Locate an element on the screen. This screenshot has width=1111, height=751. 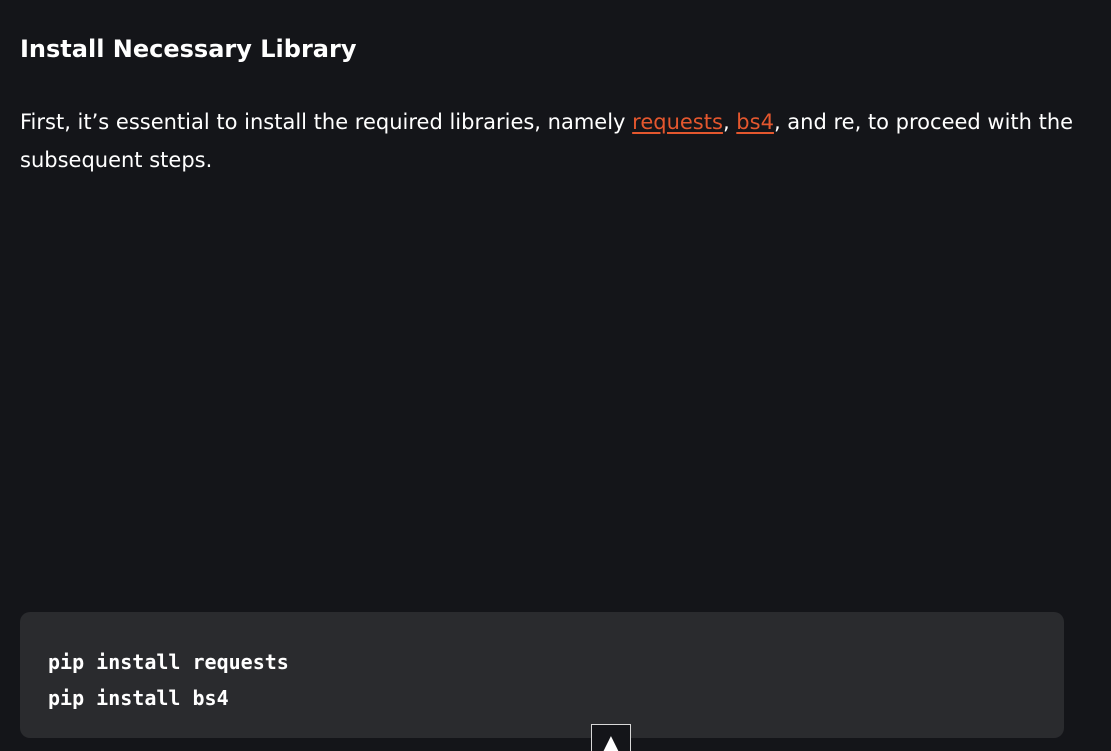
arrow-up-icon: ▲ is located at coordinates (611, 740).